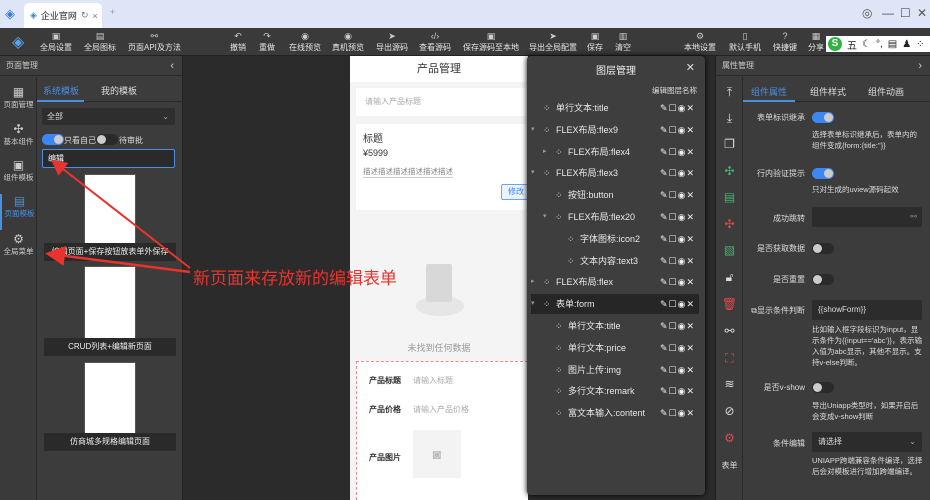  What do you see at coordinates (238, 41) in the screenshot?
I see `undo-button: ↶ 撤销` at bounding box center [238, 41].